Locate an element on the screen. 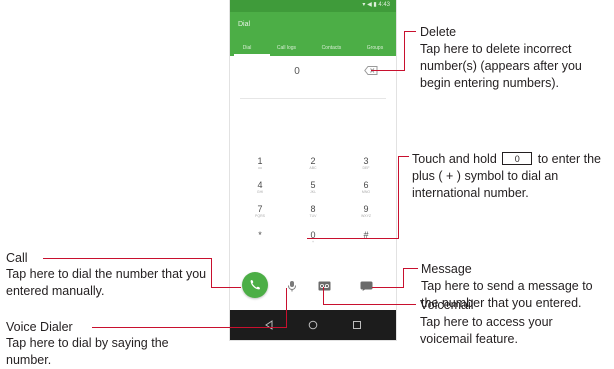 The width and height of the screenshot is (614, 369). dialpad-key-hash: # is located at coordinates (366, 241).